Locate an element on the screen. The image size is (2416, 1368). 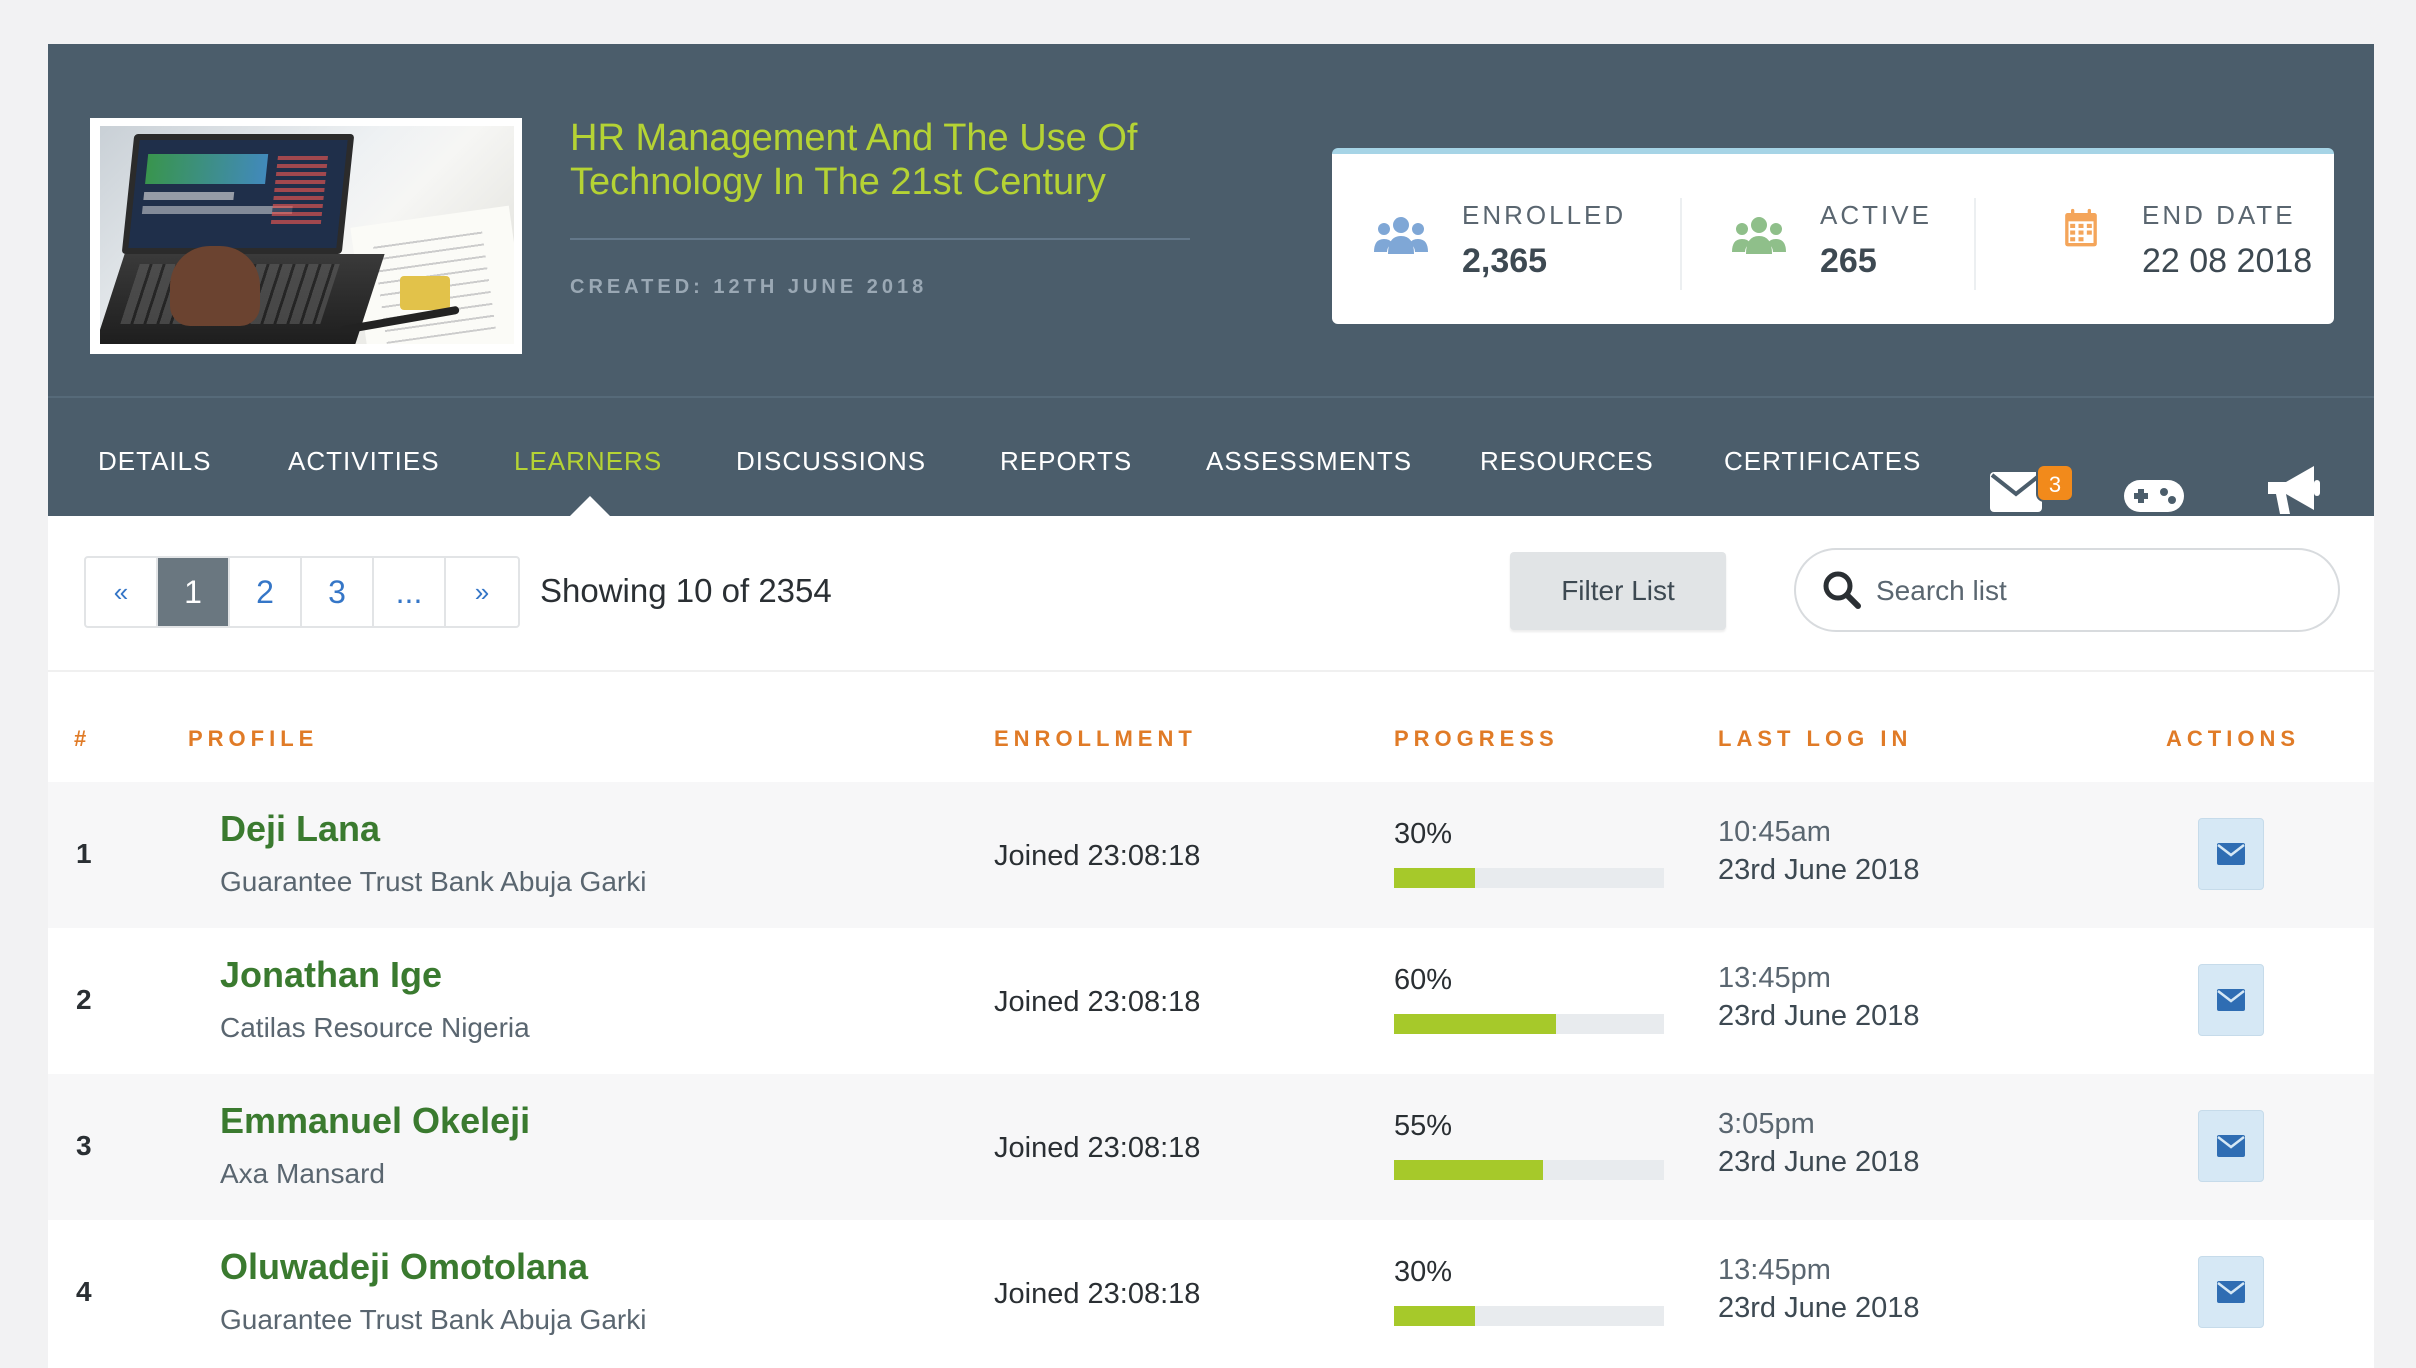
stat-enrolled-label: ENROLLED is located at coordinates (1544, 215).